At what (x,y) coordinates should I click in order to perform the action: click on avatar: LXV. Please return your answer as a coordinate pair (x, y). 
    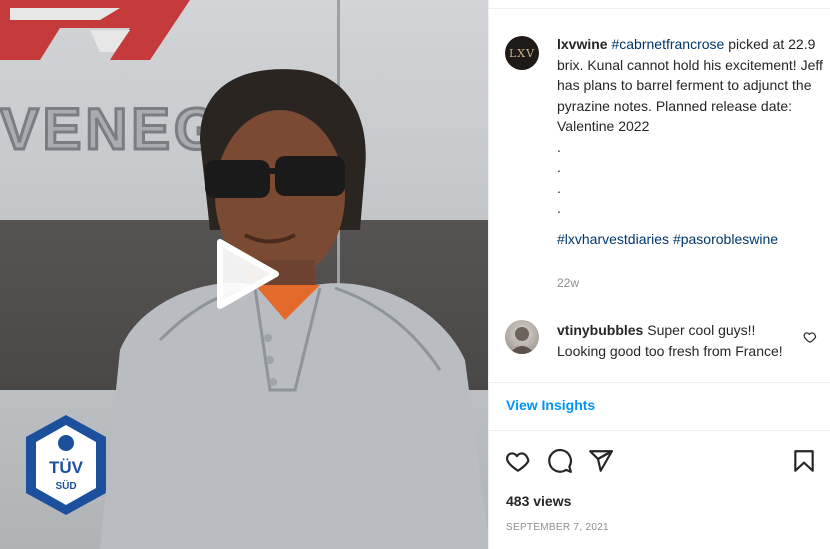
    Looking at the image, I should click on (522, 53).